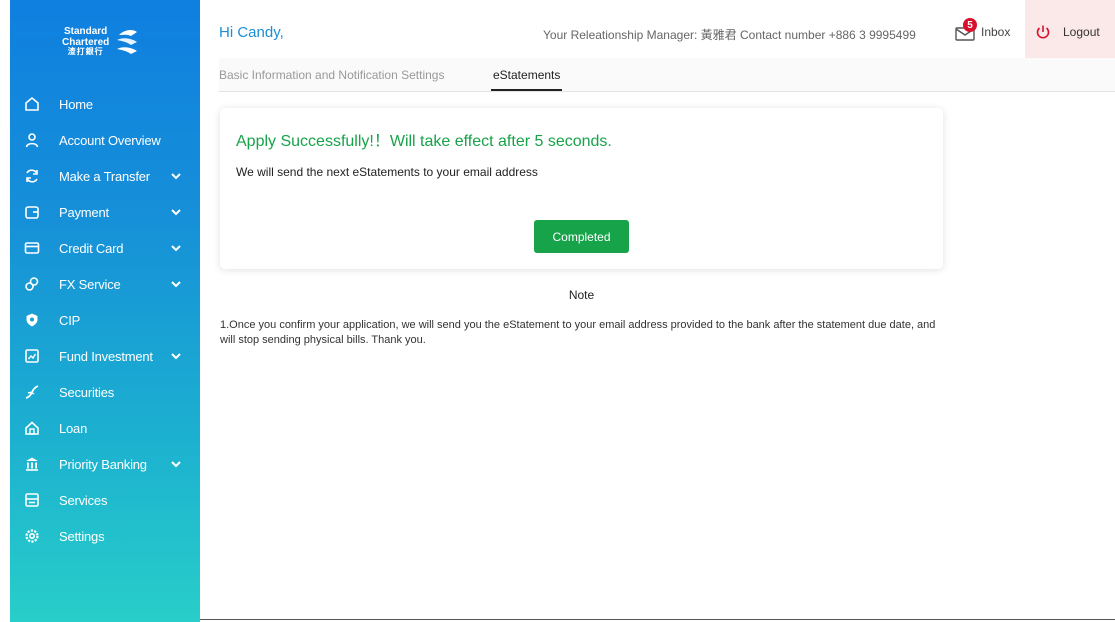 This screenshot has height=622, width=1115. I want to click on logo-mark-icon, so click(127, 42).